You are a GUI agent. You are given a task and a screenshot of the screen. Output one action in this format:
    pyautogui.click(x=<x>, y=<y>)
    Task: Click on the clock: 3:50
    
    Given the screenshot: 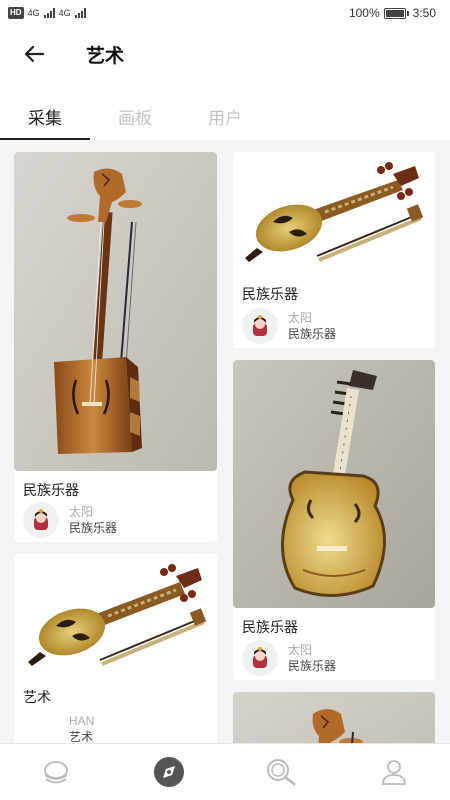 What is the action you would take?
    pyautogui.click(x=424, y=13)
    